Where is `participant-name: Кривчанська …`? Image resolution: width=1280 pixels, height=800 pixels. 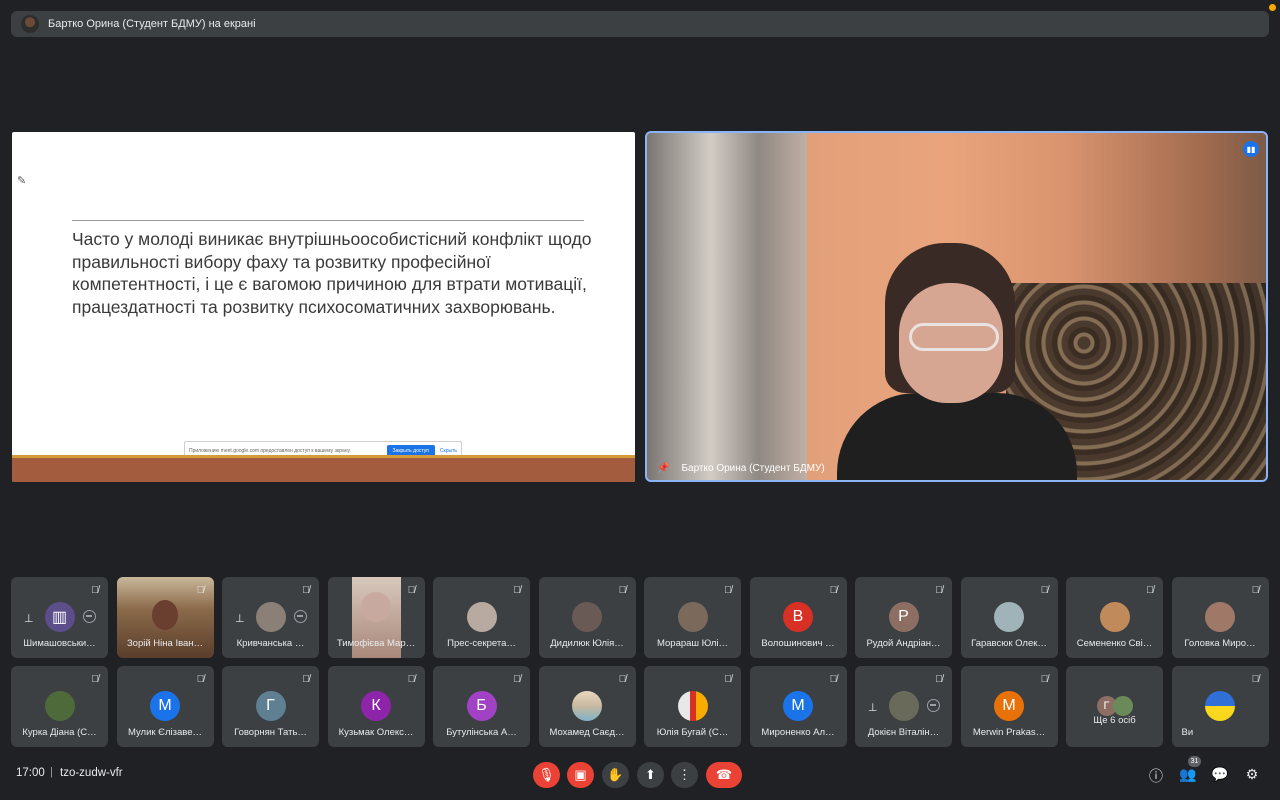 participant-name: Кривчанська … is located at coordinates (270, 643).